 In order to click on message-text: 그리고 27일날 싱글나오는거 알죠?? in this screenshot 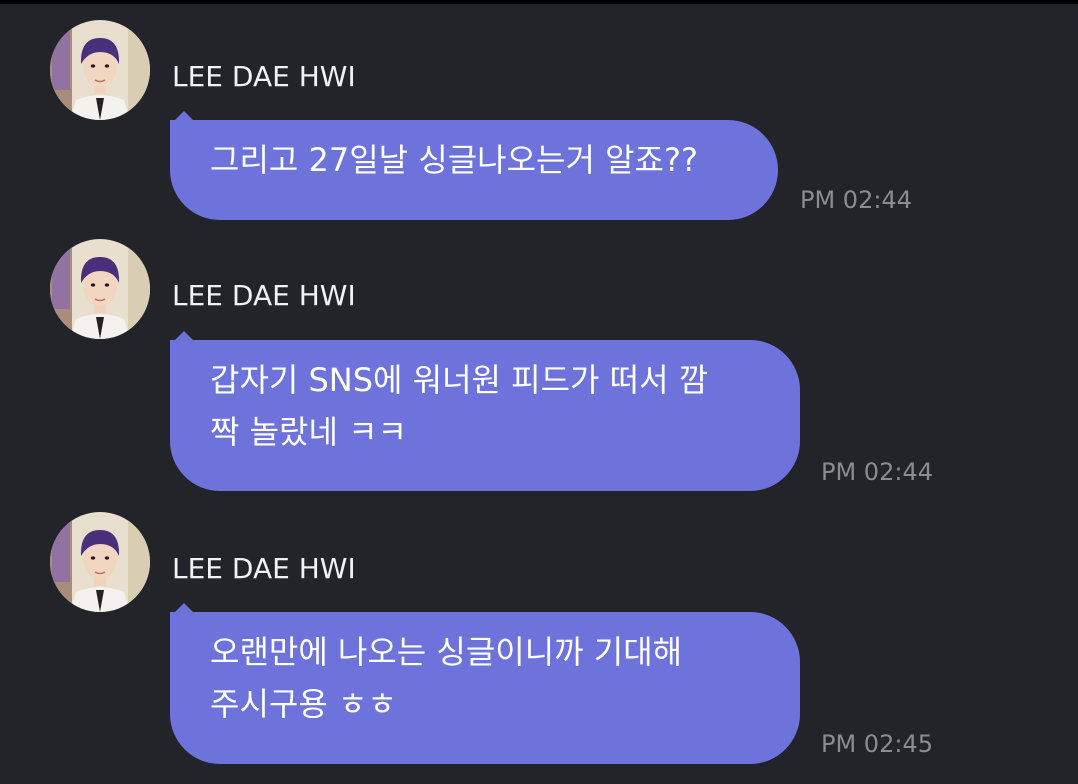, I will do `click(454, 160)`.